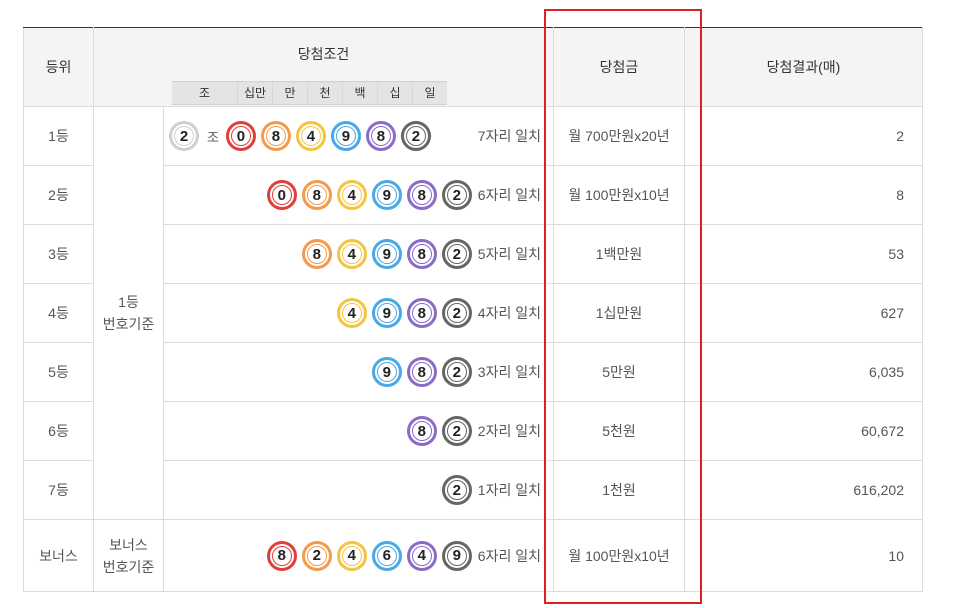 Image resolution: width=964 pixels, height=608 pixels. I want to click on number-balls: 4 9 8 2, so click(405, 313).